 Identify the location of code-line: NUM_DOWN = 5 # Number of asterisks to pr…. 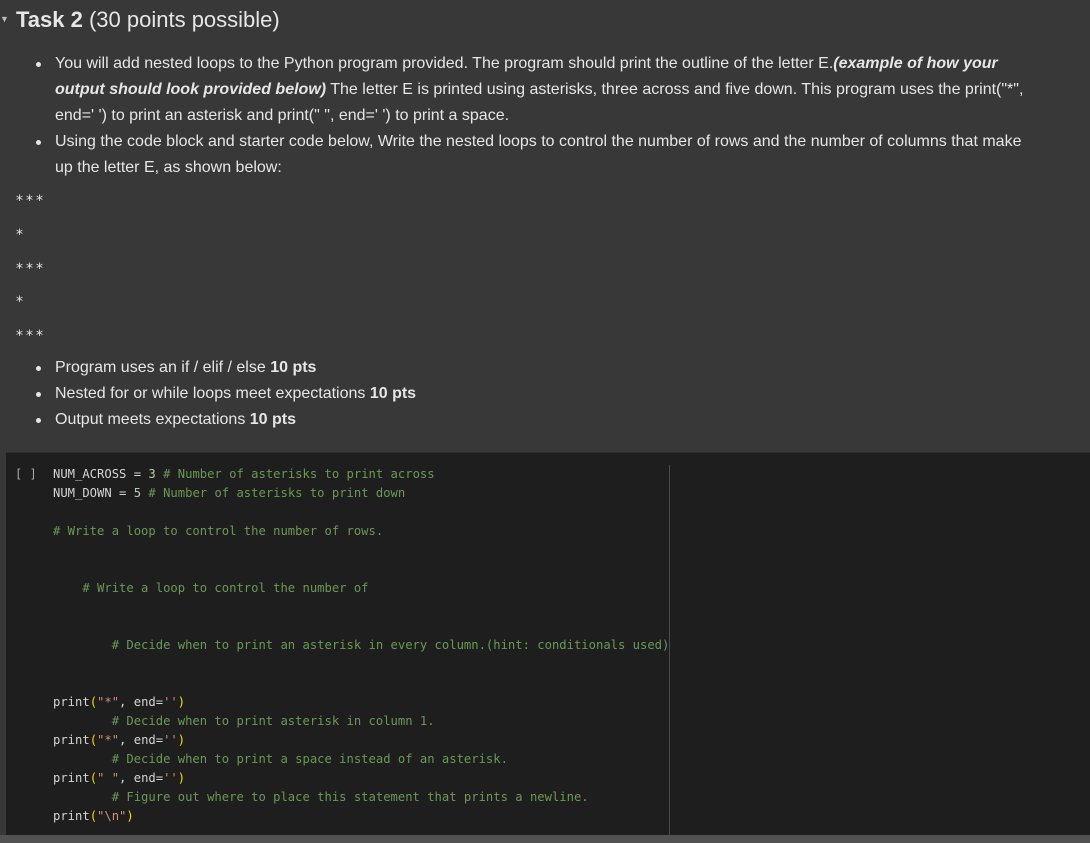
(360, 493).